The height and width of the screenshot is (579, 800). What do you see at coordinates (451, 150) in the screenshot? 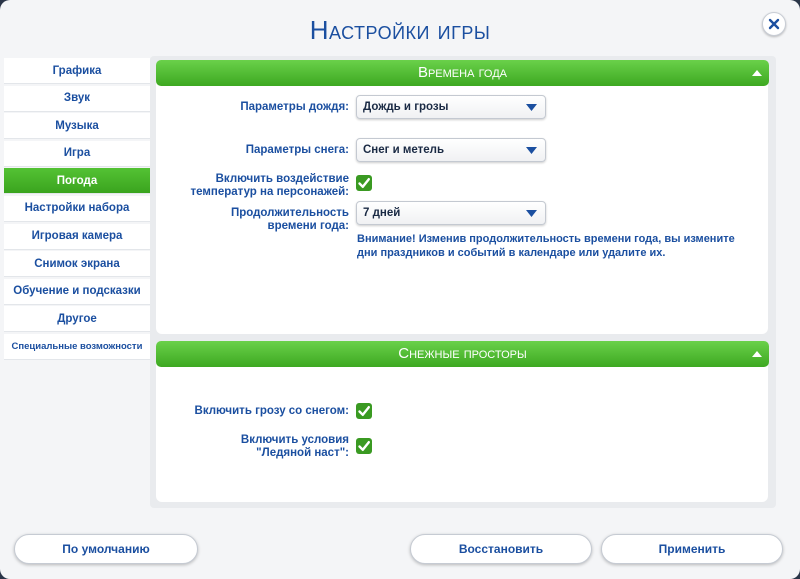
I see `snow-dropdown: Снег и метель` at bounding box center [451, 150].